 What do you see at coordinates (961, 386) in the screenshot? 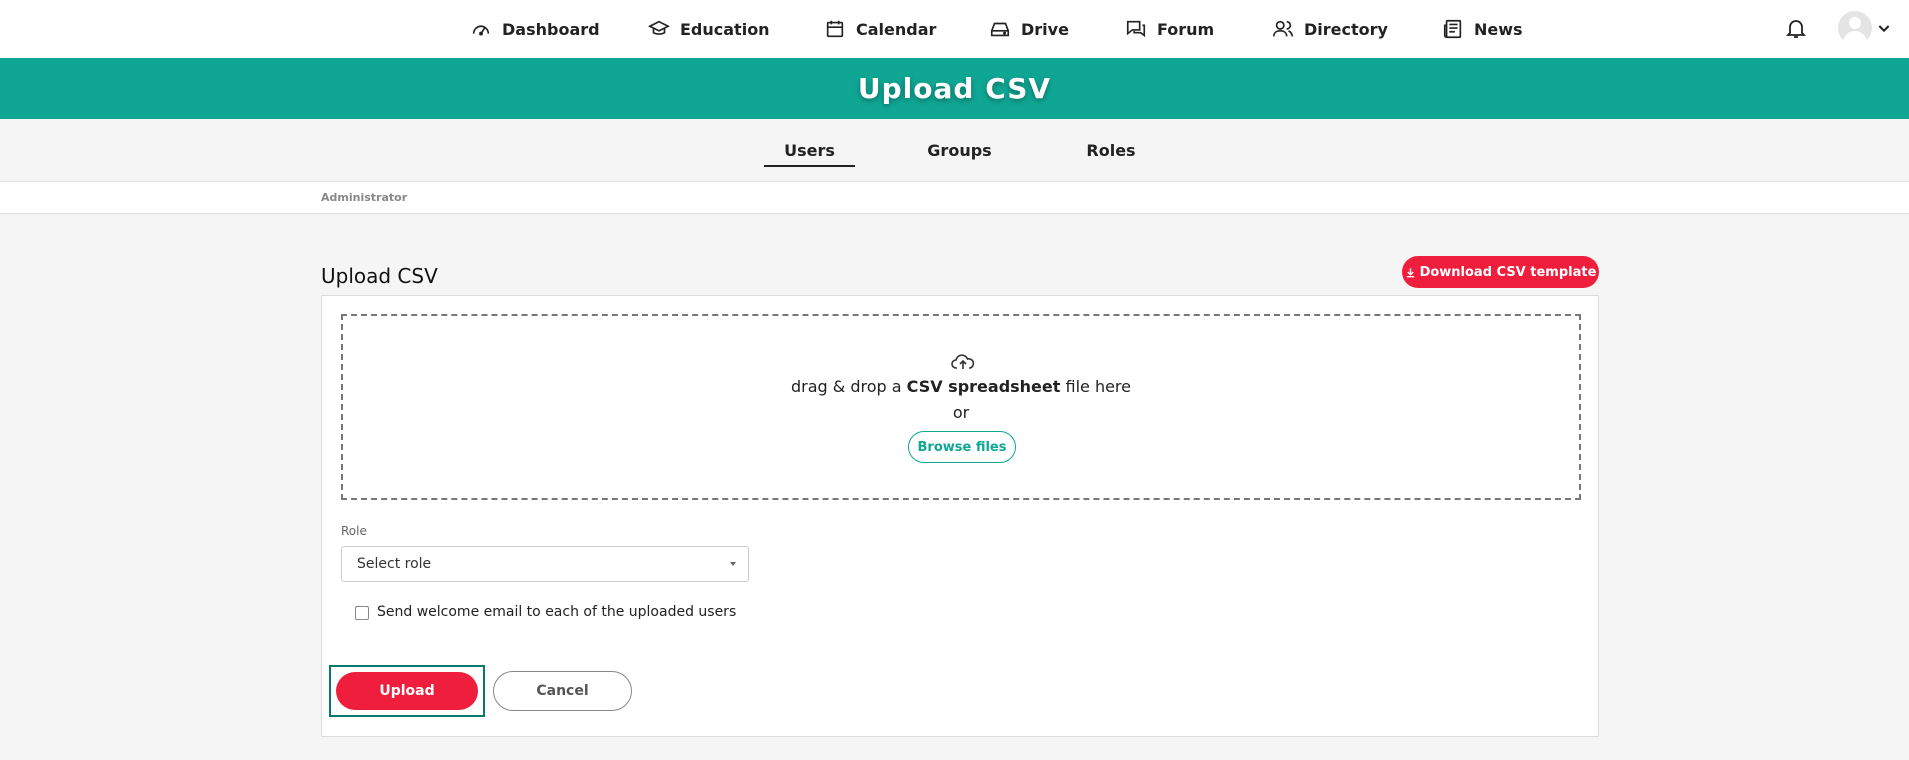
I see `dropzone-instructions: drag & drop a CSV spreadsheet file here` at bounding box center [961, 386].